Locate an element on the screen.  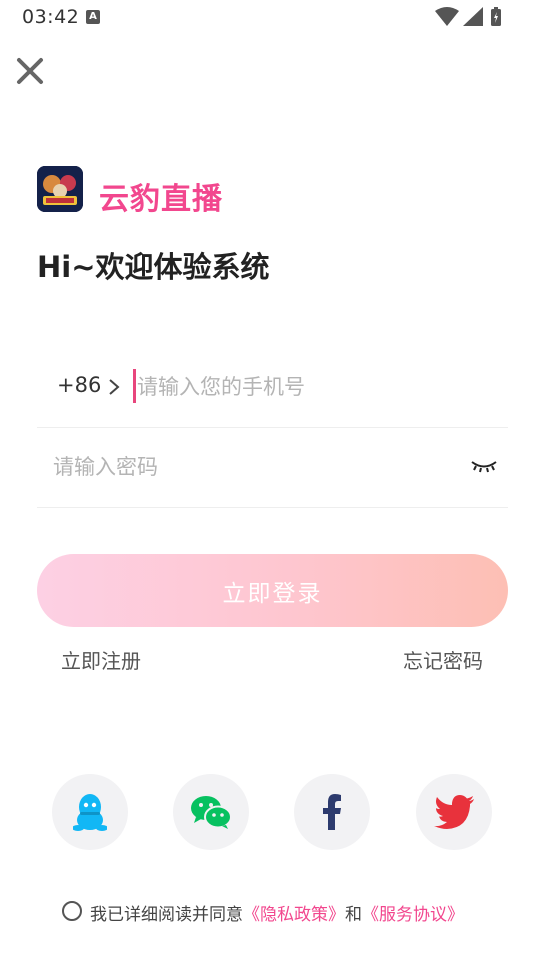
app-name: 云豹直播 is located at coordinates (161, 199).